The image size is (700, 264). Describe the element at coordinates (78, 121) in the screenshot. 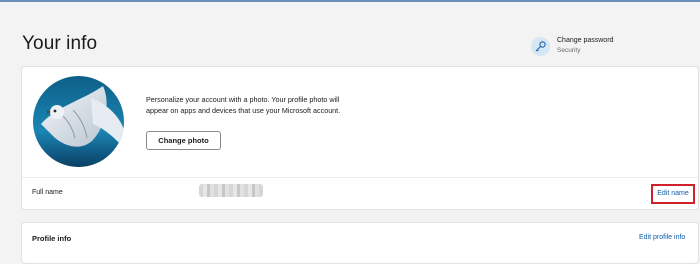

I see `profile-photo` at that location.